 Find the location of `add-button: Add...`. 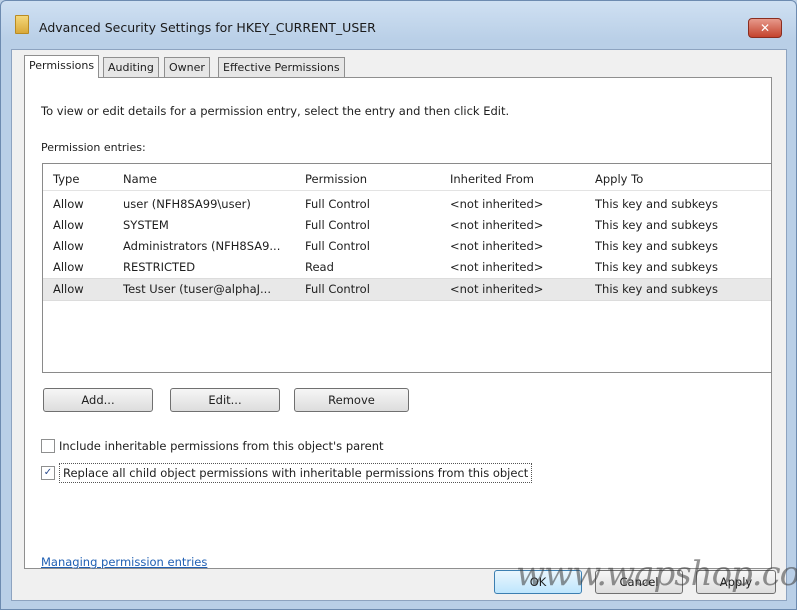

add-button: Add... is located at coordinates (98, 400).